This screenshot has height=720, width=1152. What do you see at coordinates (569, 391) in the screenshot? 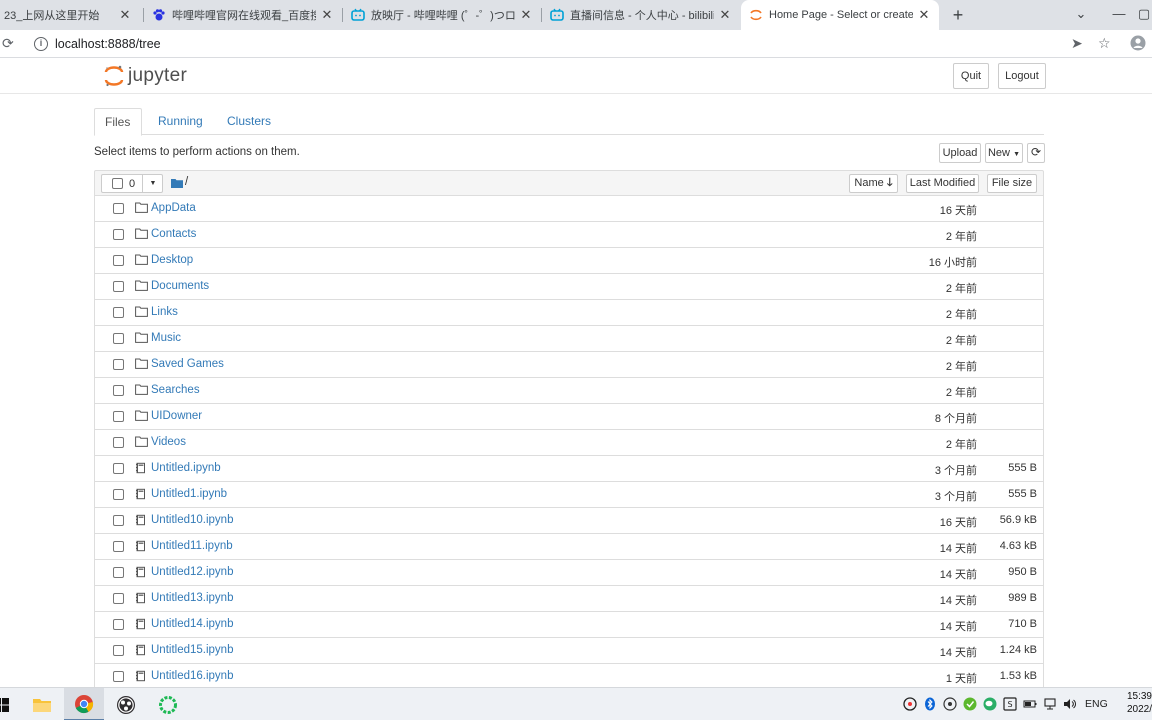
I see `list-item: Searches 2 年前` at bounding box center [569, 391].